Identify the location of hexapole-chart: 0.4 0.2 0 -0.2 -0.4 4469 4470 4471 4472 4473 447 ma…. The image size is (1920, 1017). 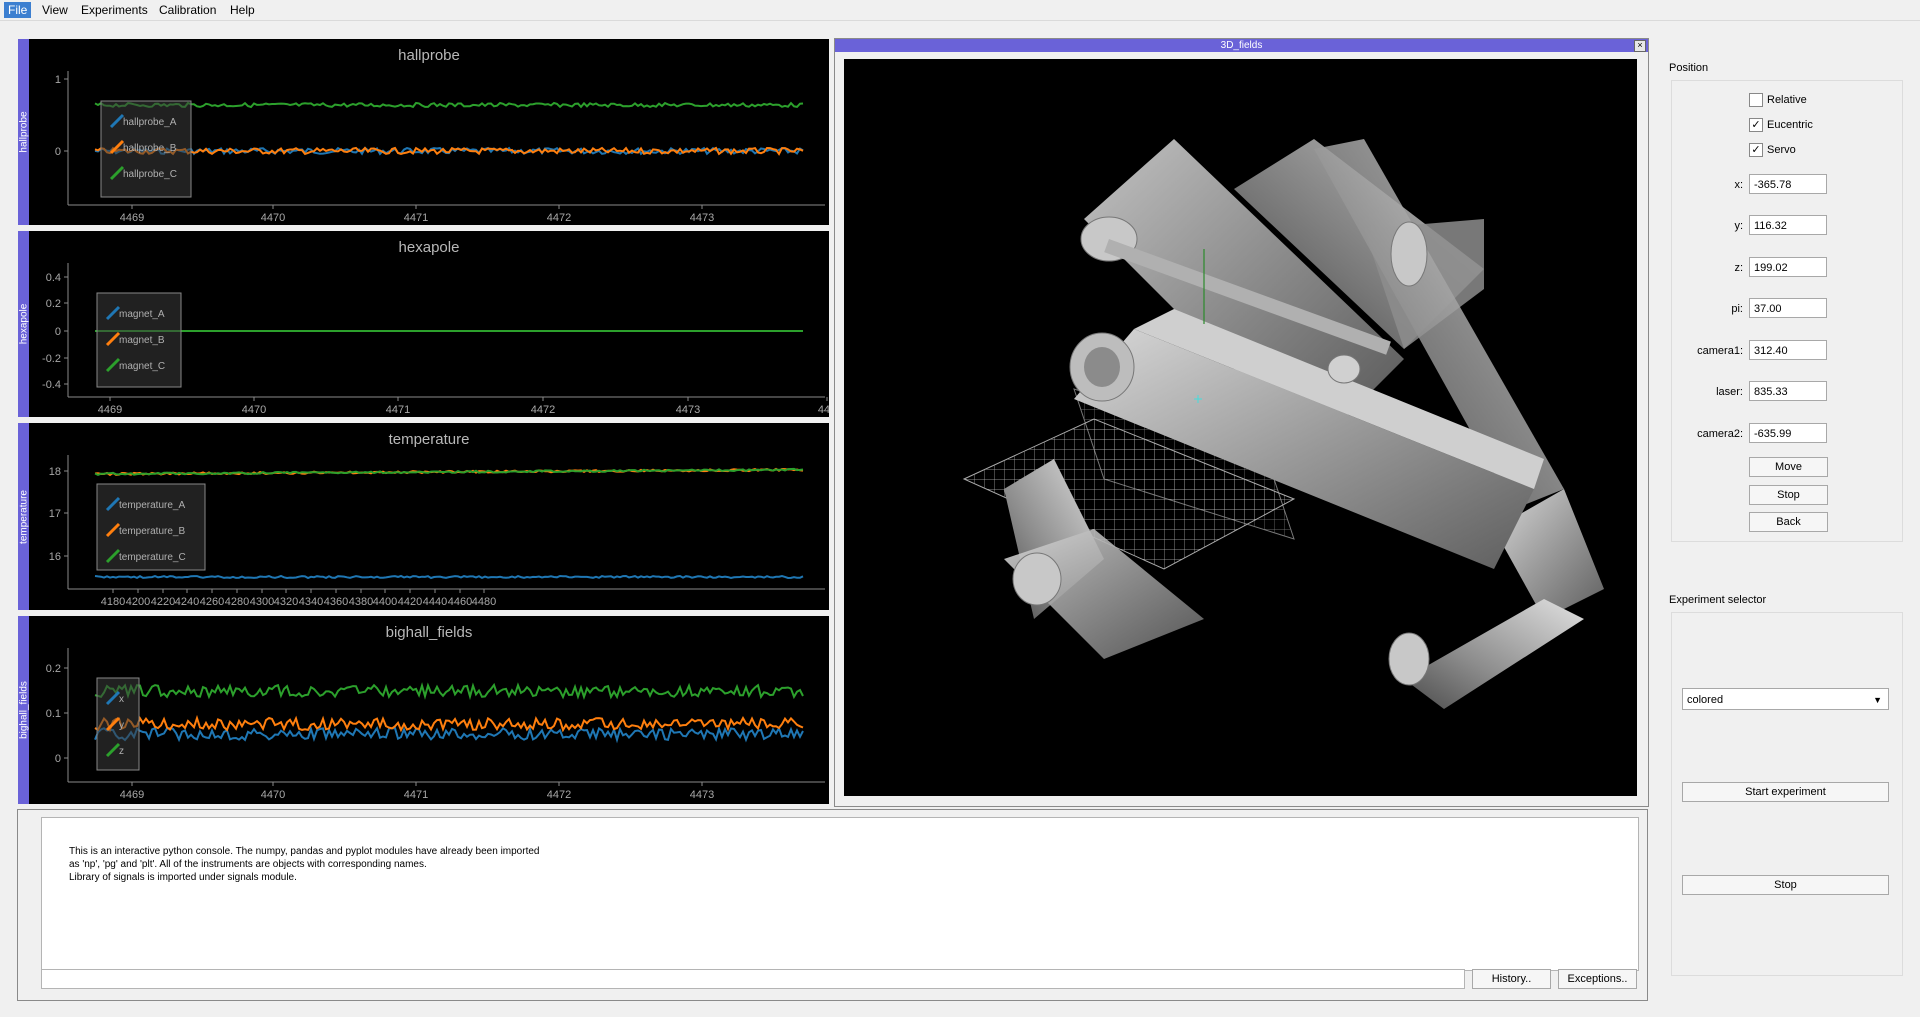
(429, 324).